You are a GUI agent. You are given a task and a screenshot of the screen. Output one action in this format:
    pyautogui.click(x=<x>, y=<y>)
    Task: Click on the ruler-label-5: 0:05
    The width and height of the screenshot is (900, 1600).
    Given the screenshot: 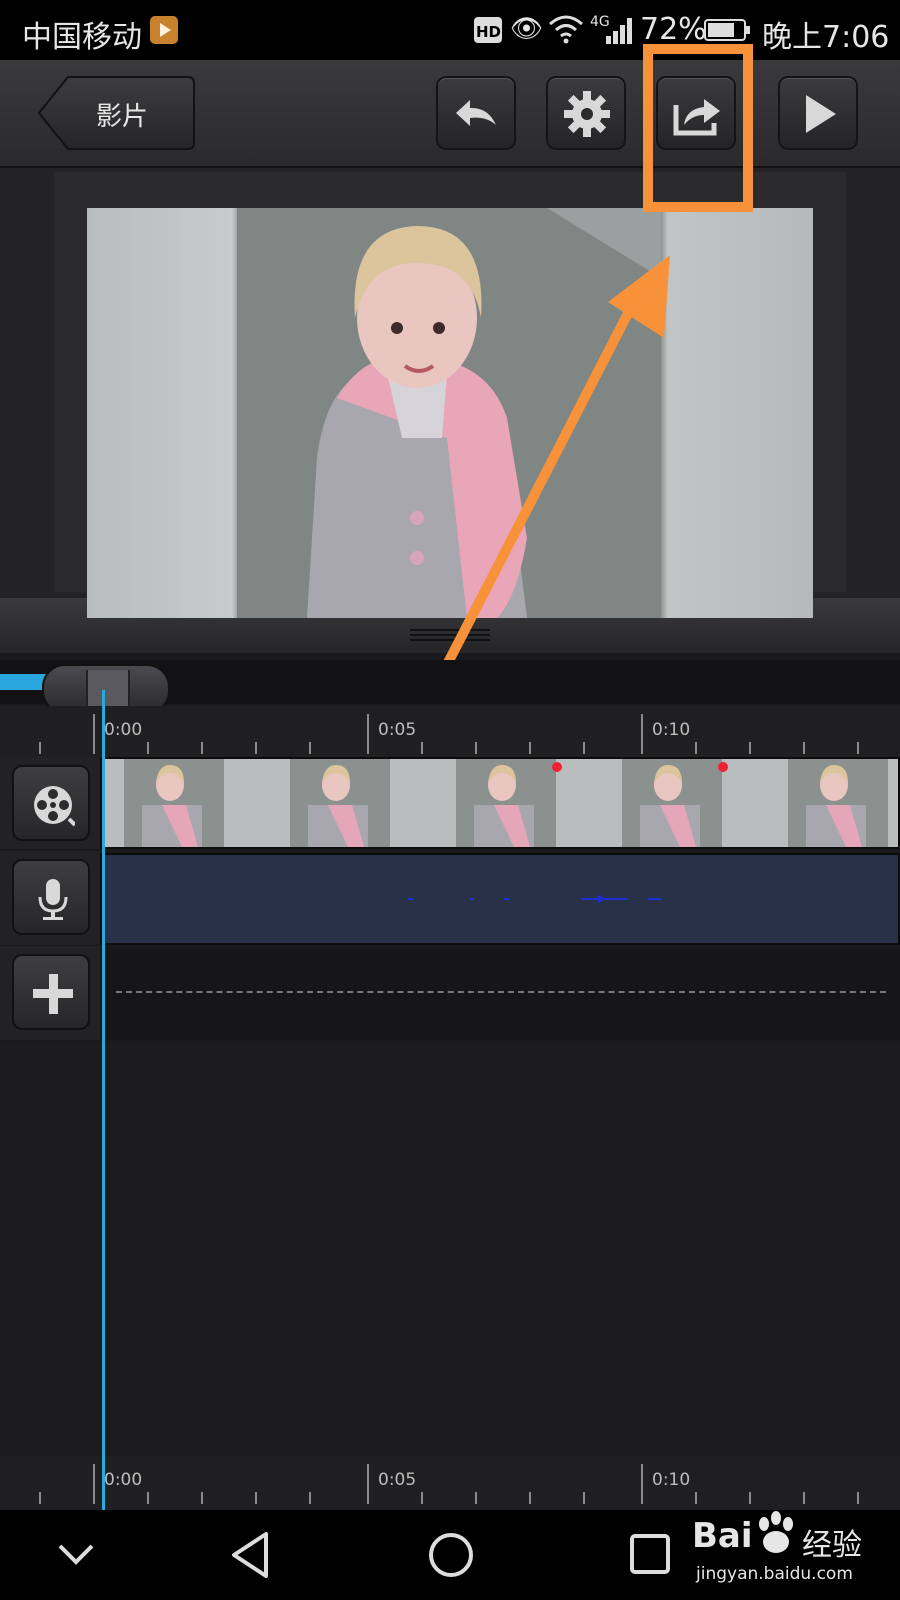 What is the action you would take?
    pyautogui.click(x=397, y=730)
    